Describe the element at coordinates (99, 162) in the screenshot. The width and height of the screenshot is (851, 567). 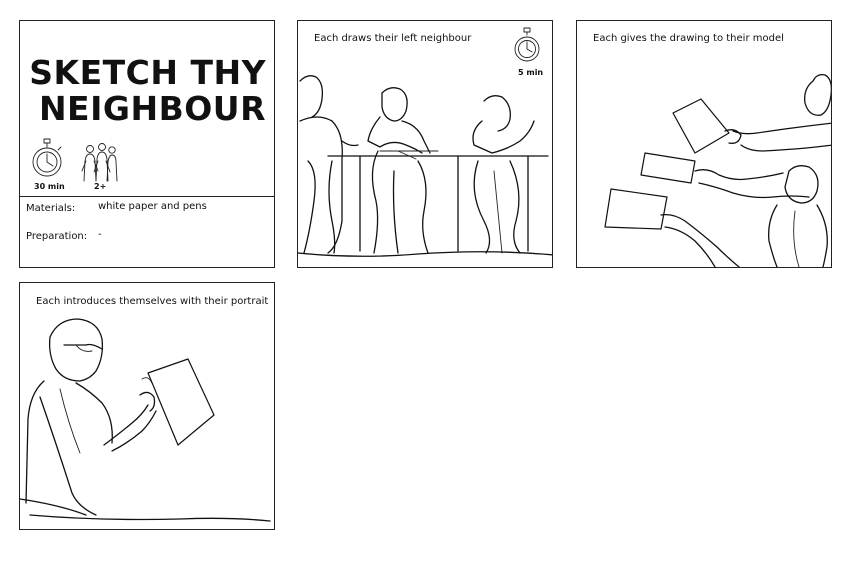
I see `people-icon` at that location.